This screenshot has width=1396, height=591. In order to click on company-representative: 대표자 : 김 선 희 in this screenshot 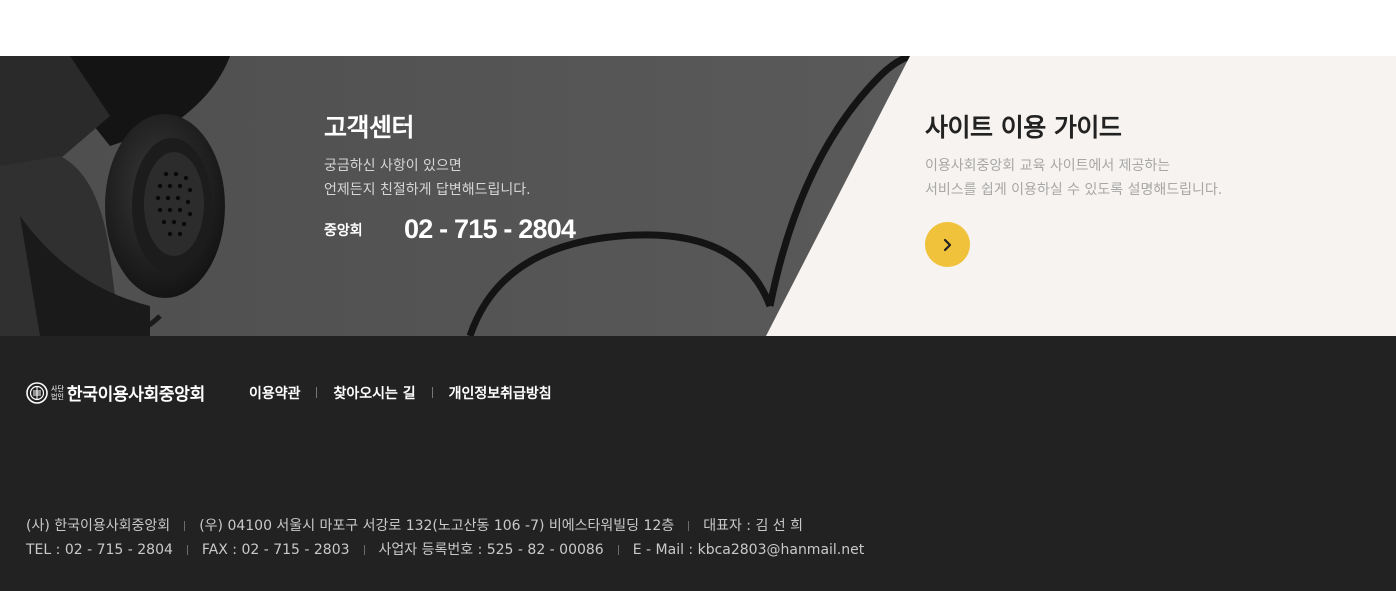, I will do `click(753, 526)`.